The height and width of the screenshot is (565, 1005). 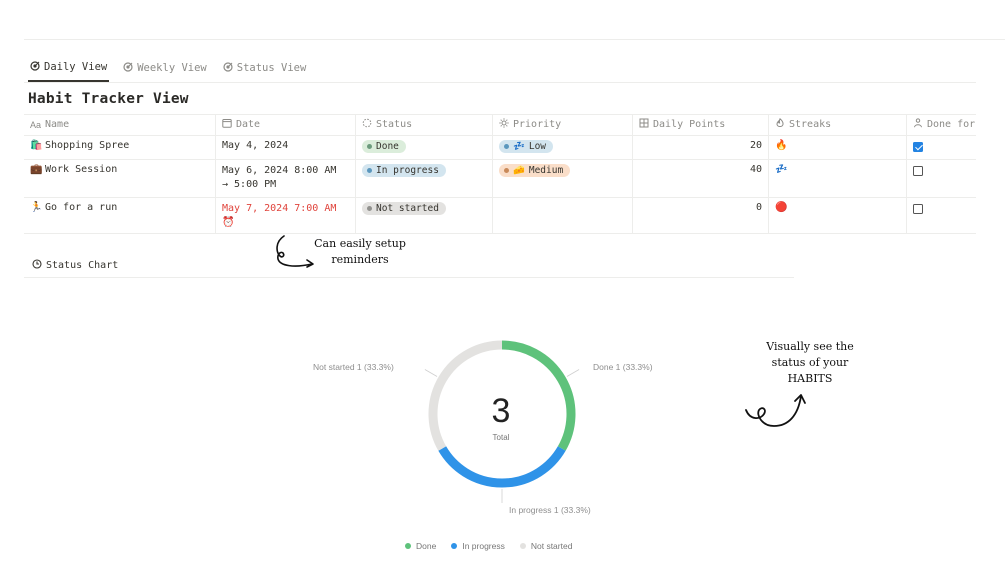 What do you see at coordinates (501, 411) in the screenshot?
I see `chart-total-value: 3` at bounding box center [501, 411].